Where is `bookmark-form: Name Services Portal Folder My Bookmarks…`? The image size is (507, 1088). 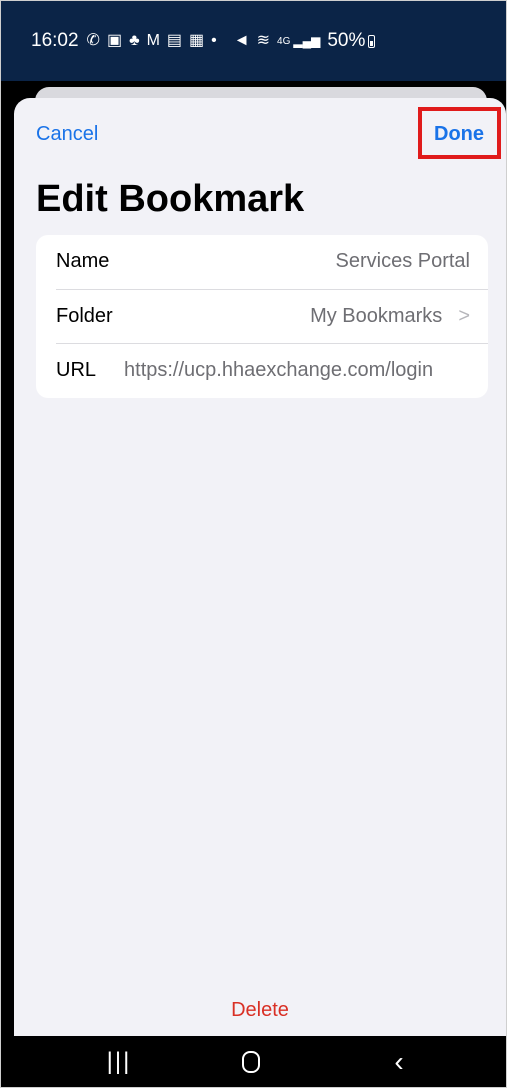
bookmark-form: Name Services Portal Folder My Bookmarks… is located at coordinates (262, 316).